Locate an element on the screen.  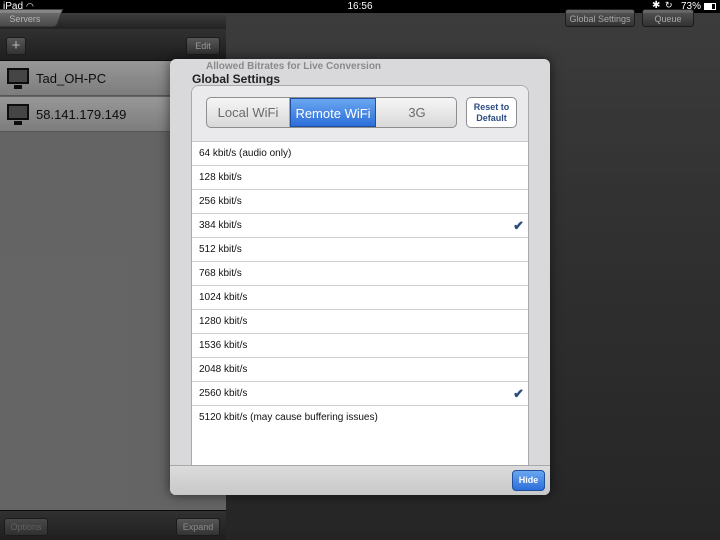
network-segmented-control: Local WiFi Remote WiFi 3G is located at coordinates (331, 112).